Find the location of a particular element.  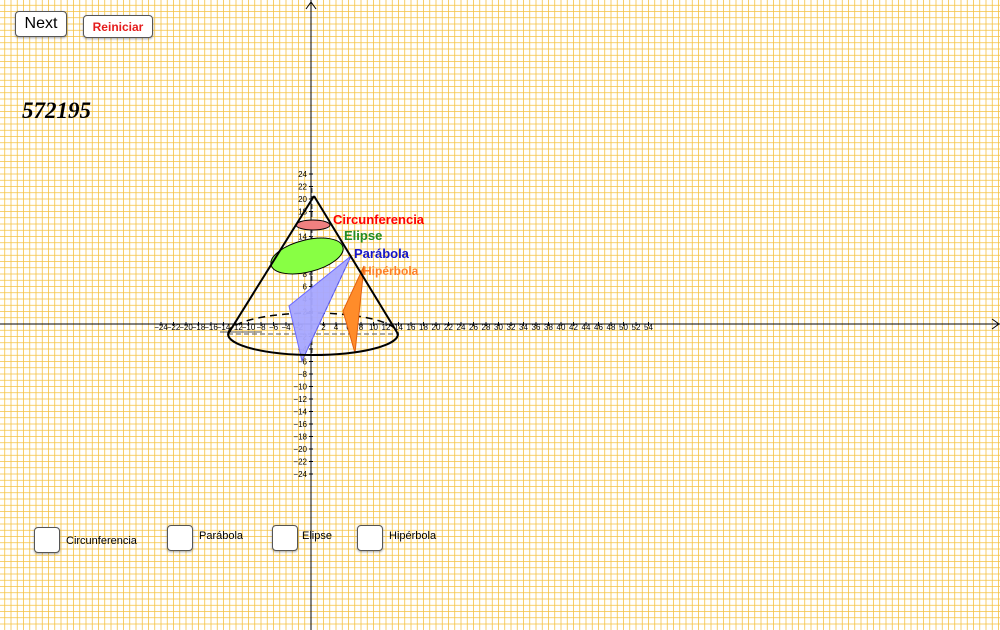

checkbox-hiperbola: Hipérbola is located at coordinates (396, 538).